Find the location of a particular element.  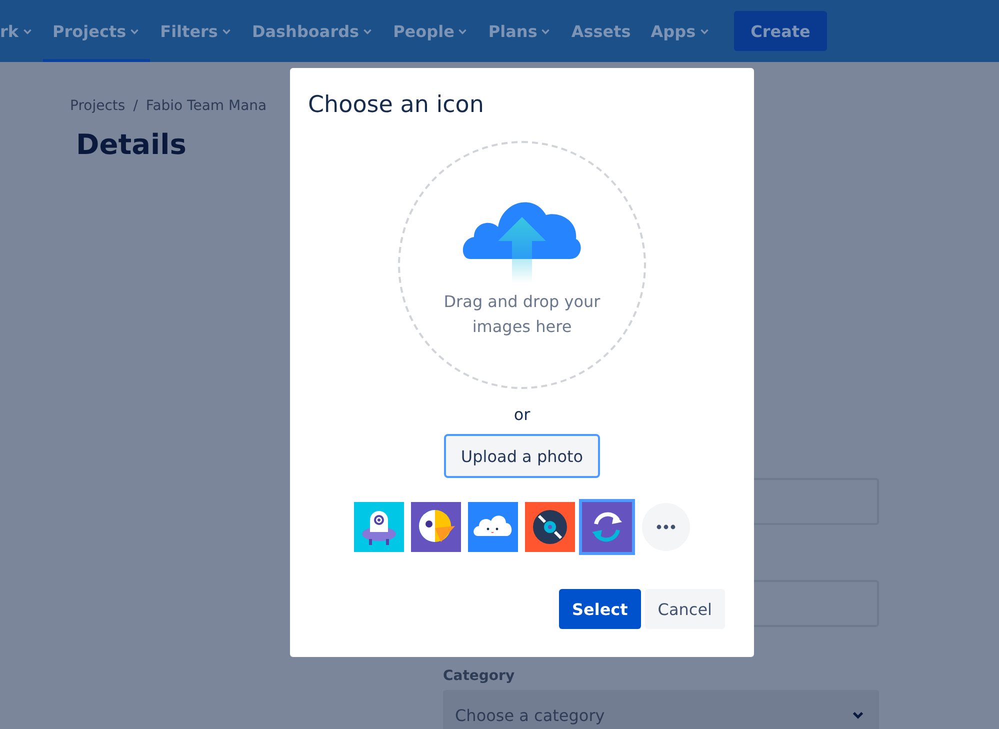

breadcrumb-link: Fabio Team Mana is located at coordinates (206, 106).